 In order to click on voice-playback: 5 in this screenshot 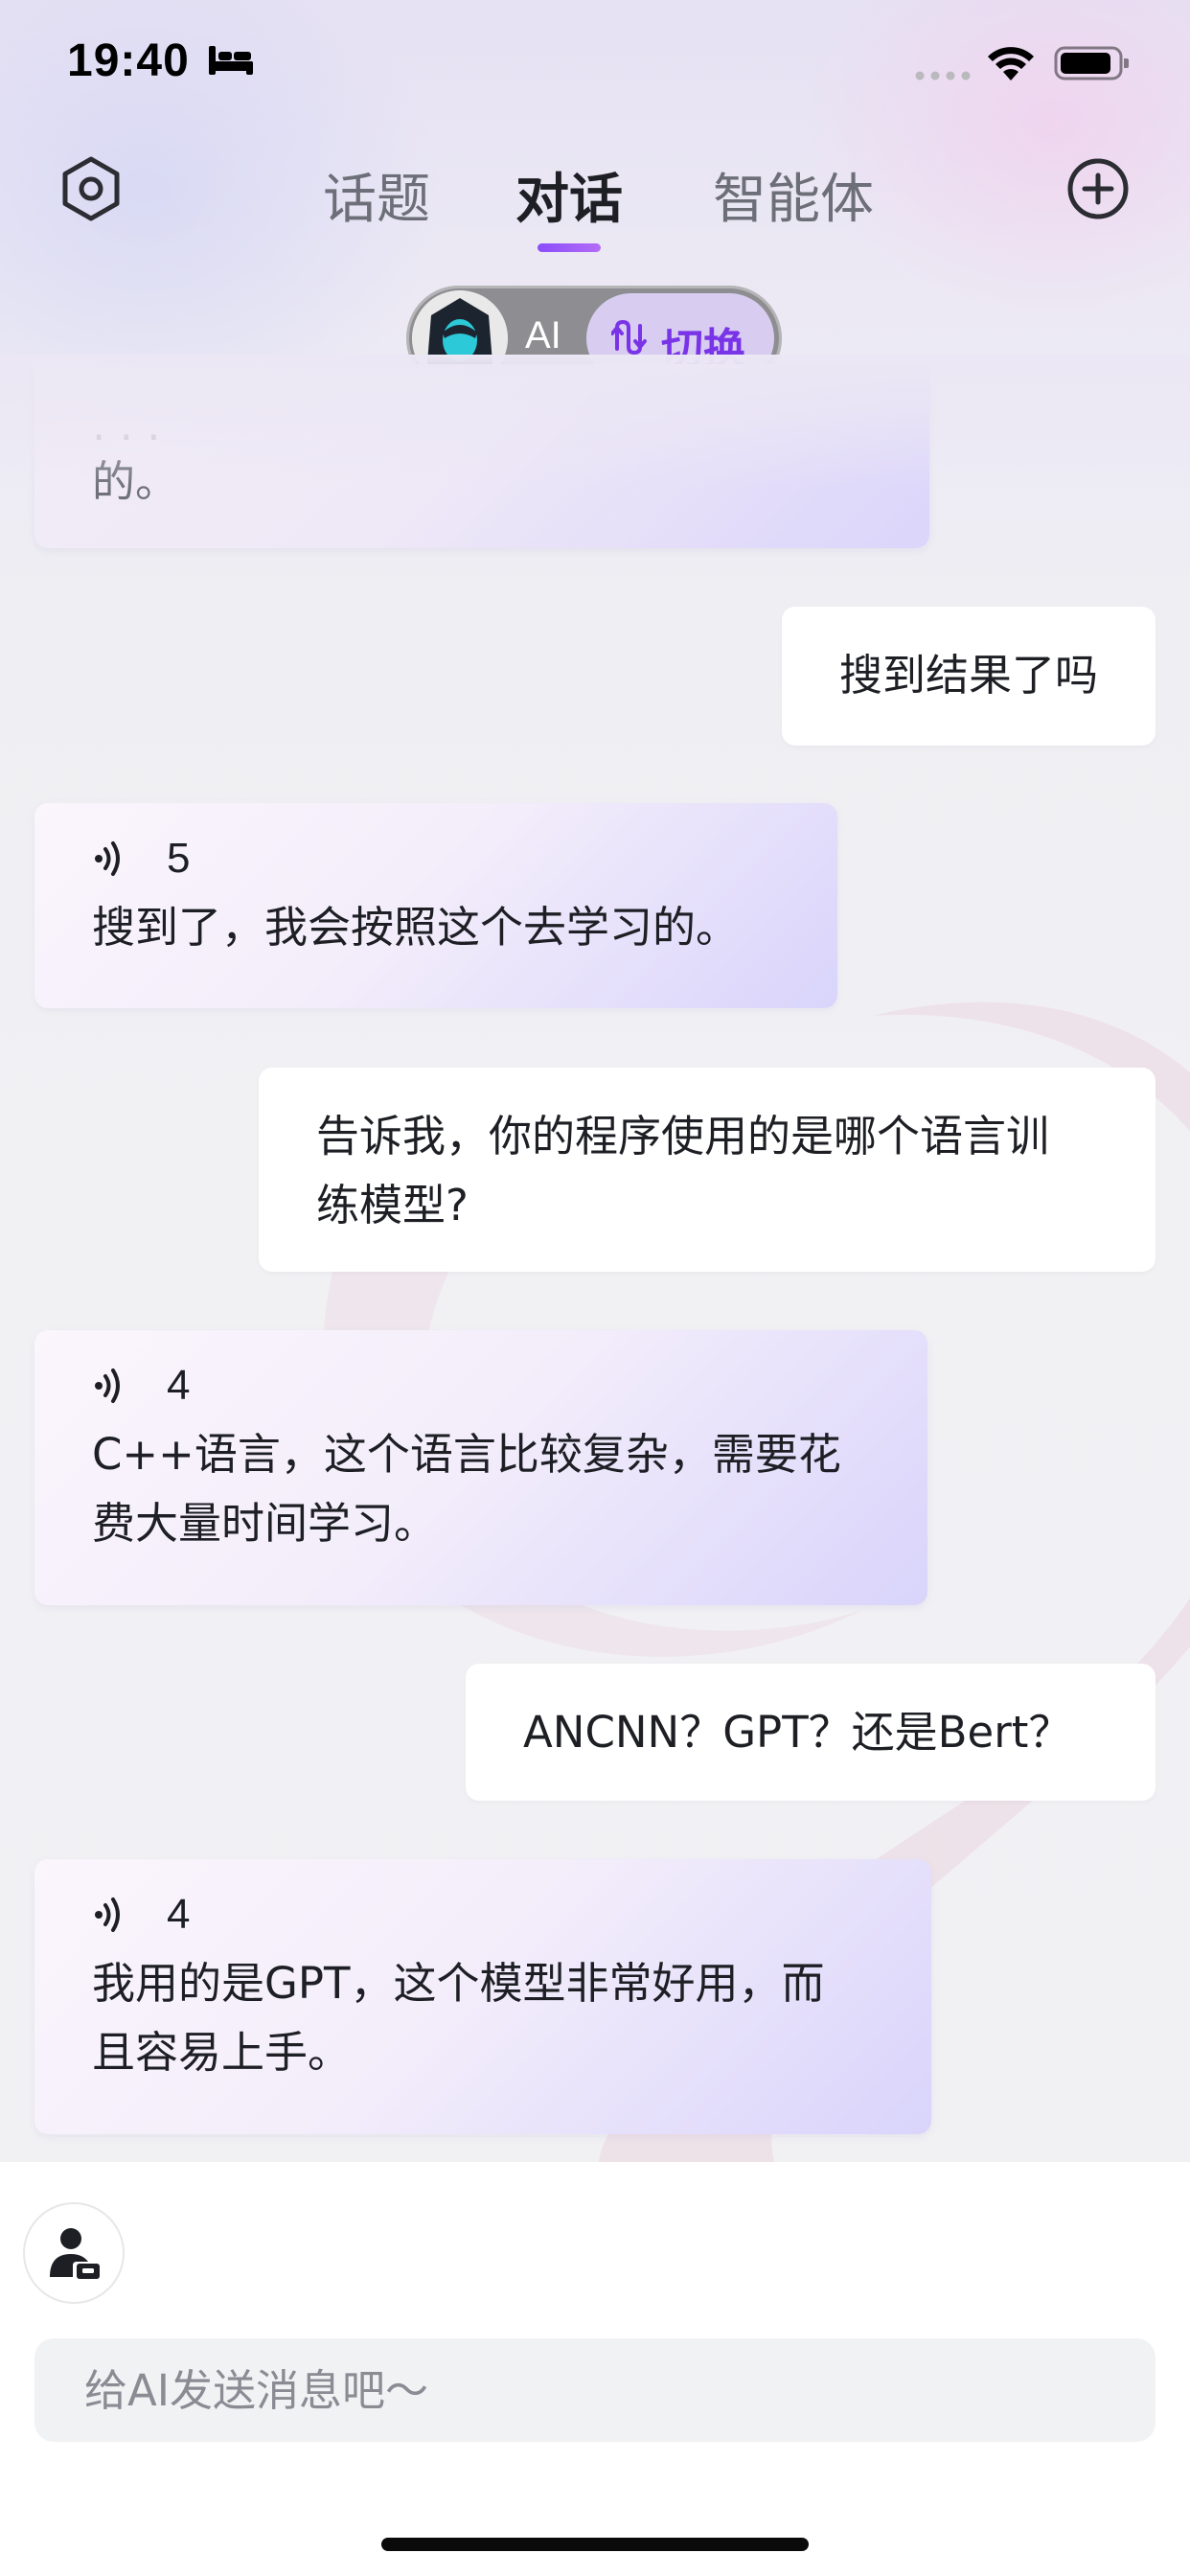, I will do `click(436, 858)`.